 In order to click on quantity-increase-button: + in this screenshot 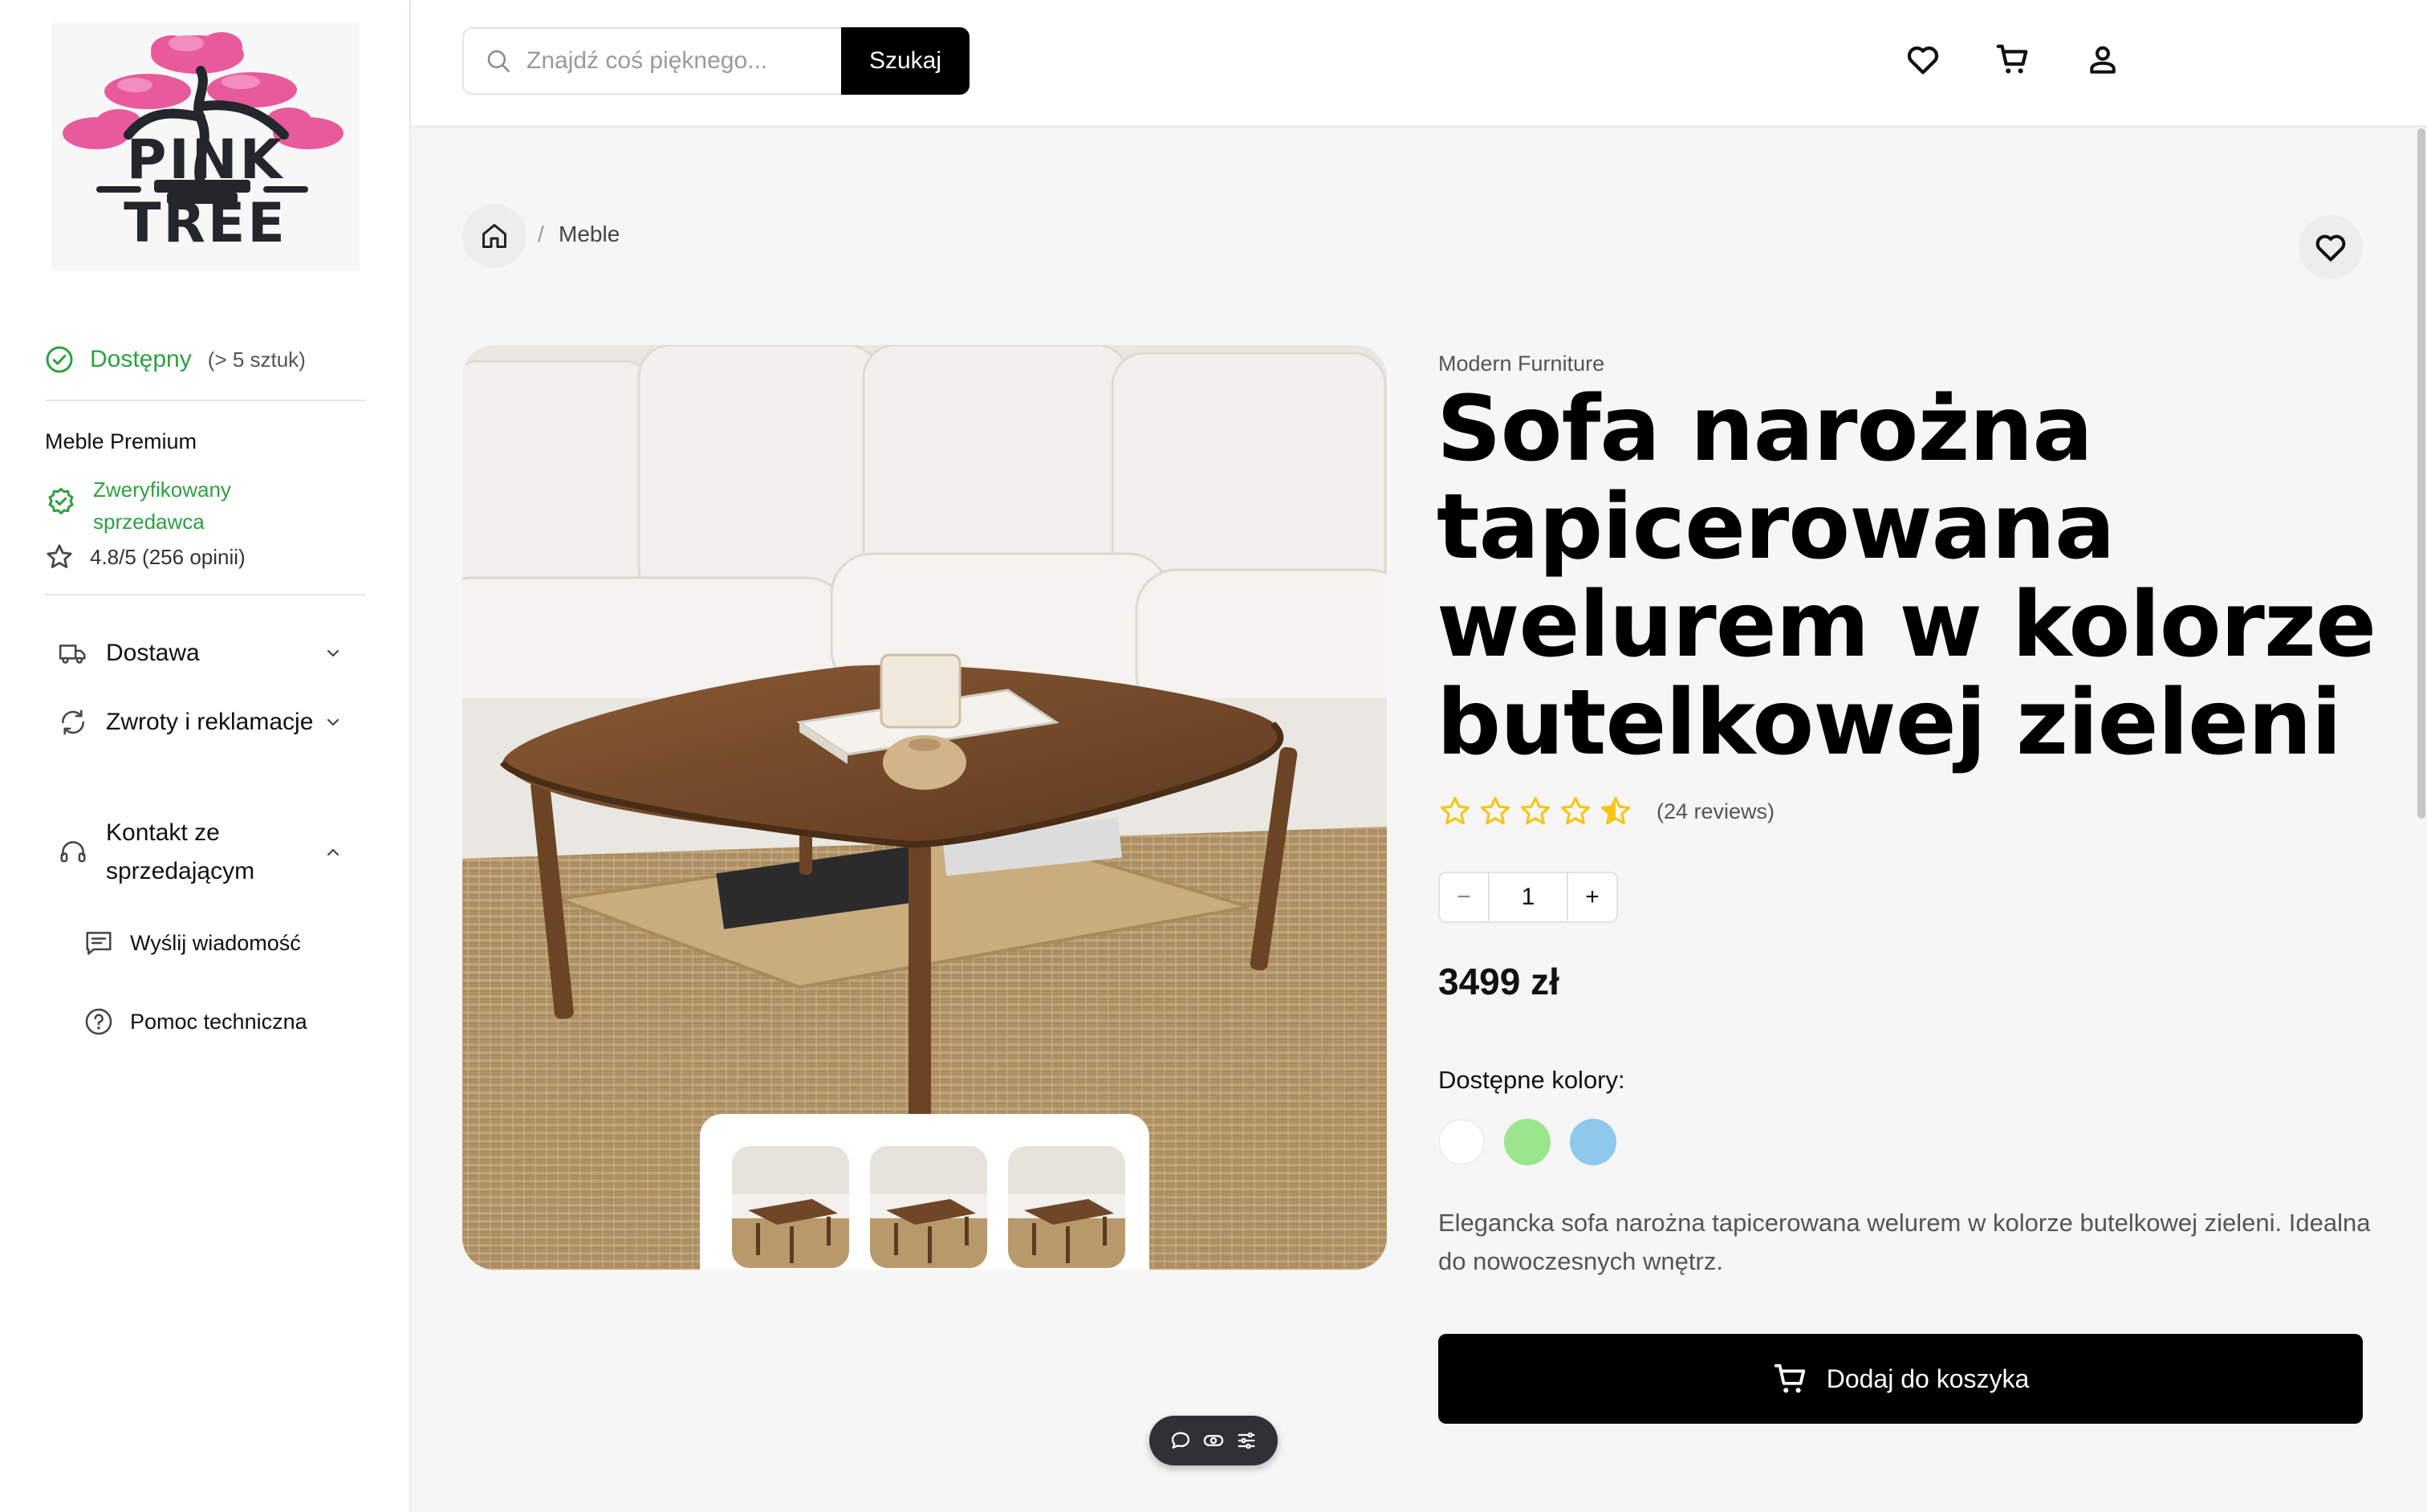, I will do `click(1592, 897)`.